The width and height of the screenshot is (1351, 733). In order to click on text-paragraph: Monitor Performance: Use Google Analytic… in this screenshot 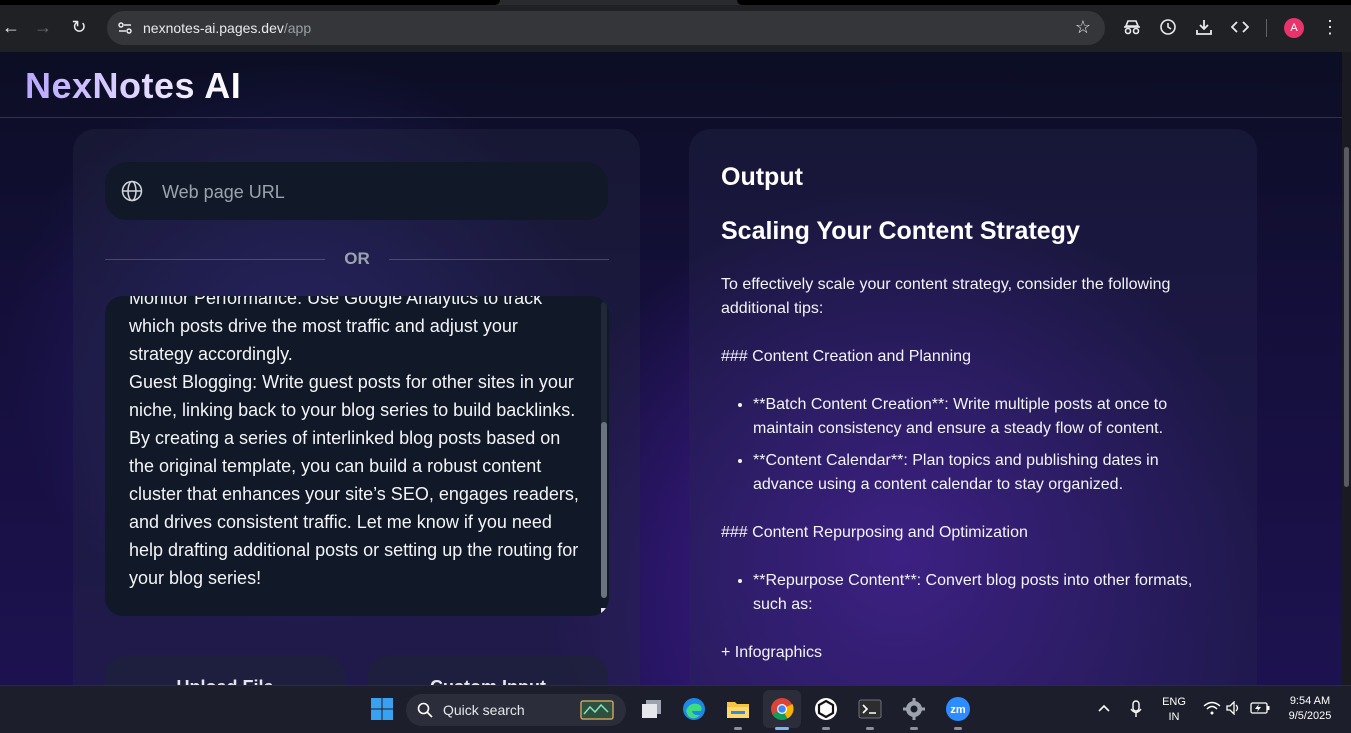, I will do `click(336, 330)`.